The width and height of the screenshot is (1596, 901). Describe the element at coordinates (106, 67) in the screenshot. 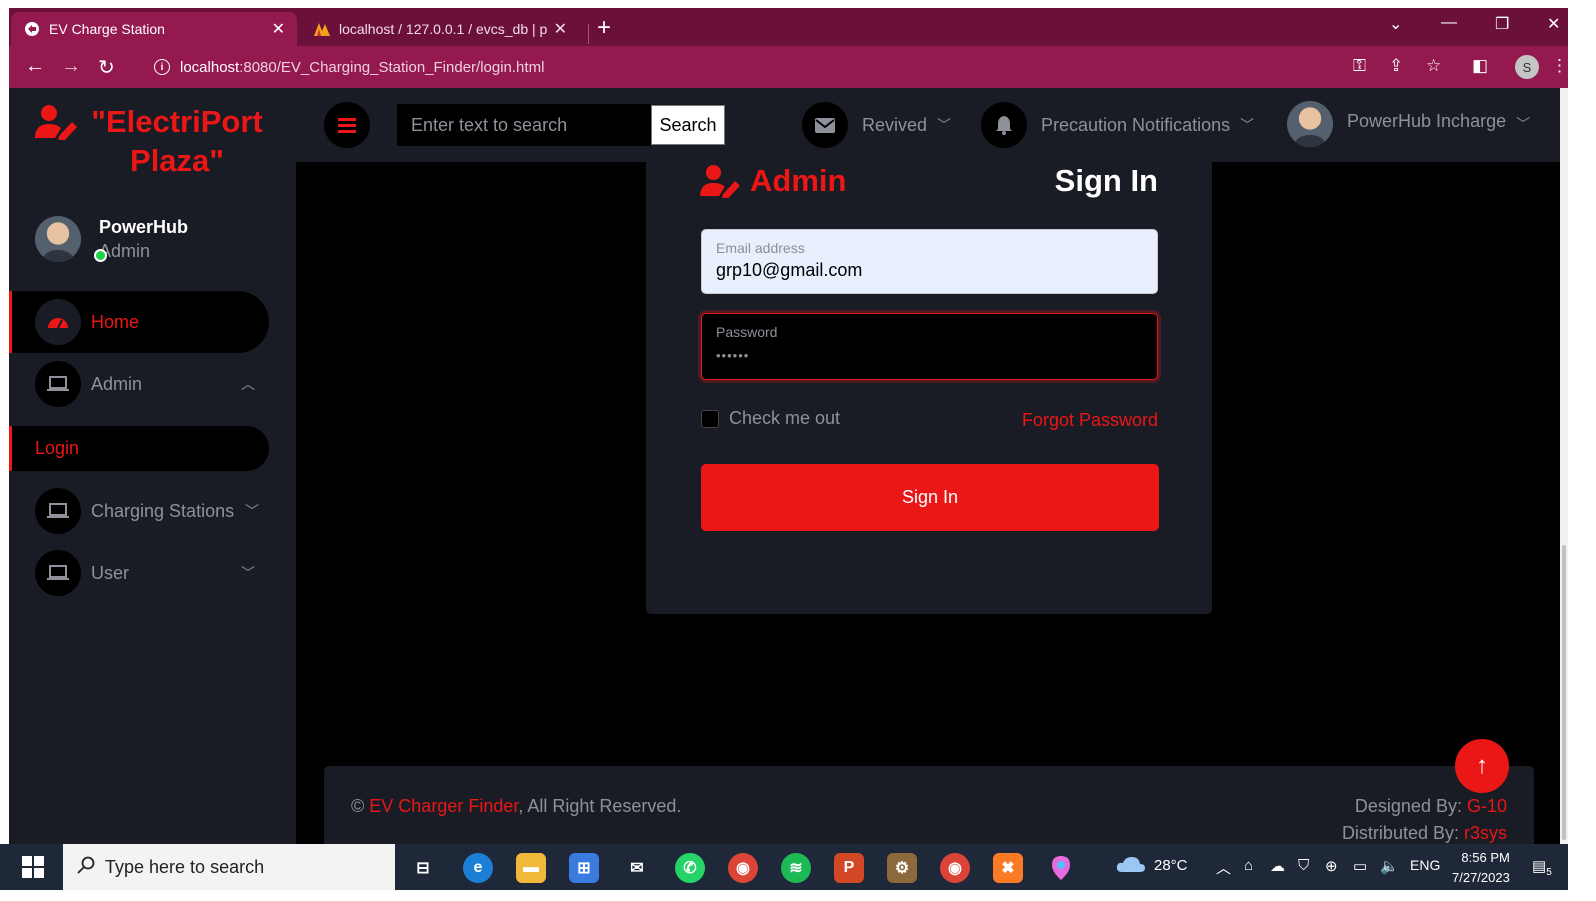

I see `reload-icon: ↻` at that location.